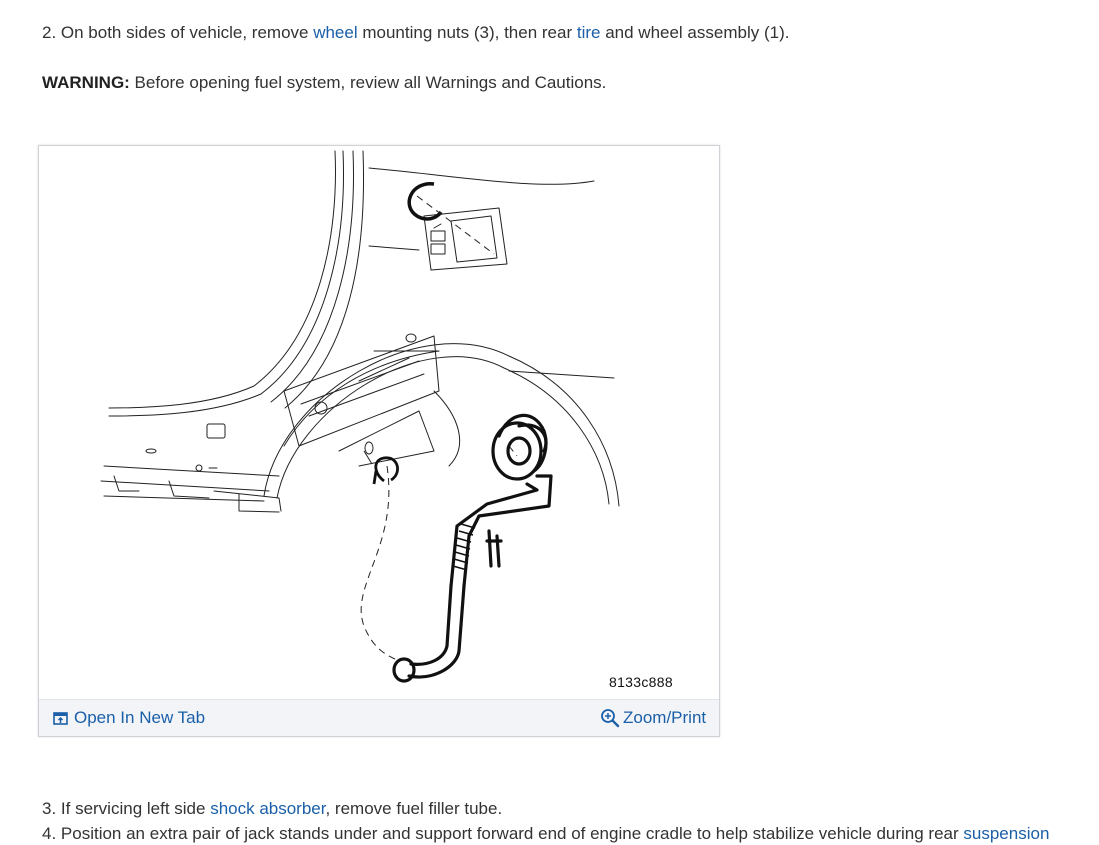  Describe the element at coordinates (414, 808) in the screenshot. I see `step-3-suffix: , remove fuel filler tube.` at that location.